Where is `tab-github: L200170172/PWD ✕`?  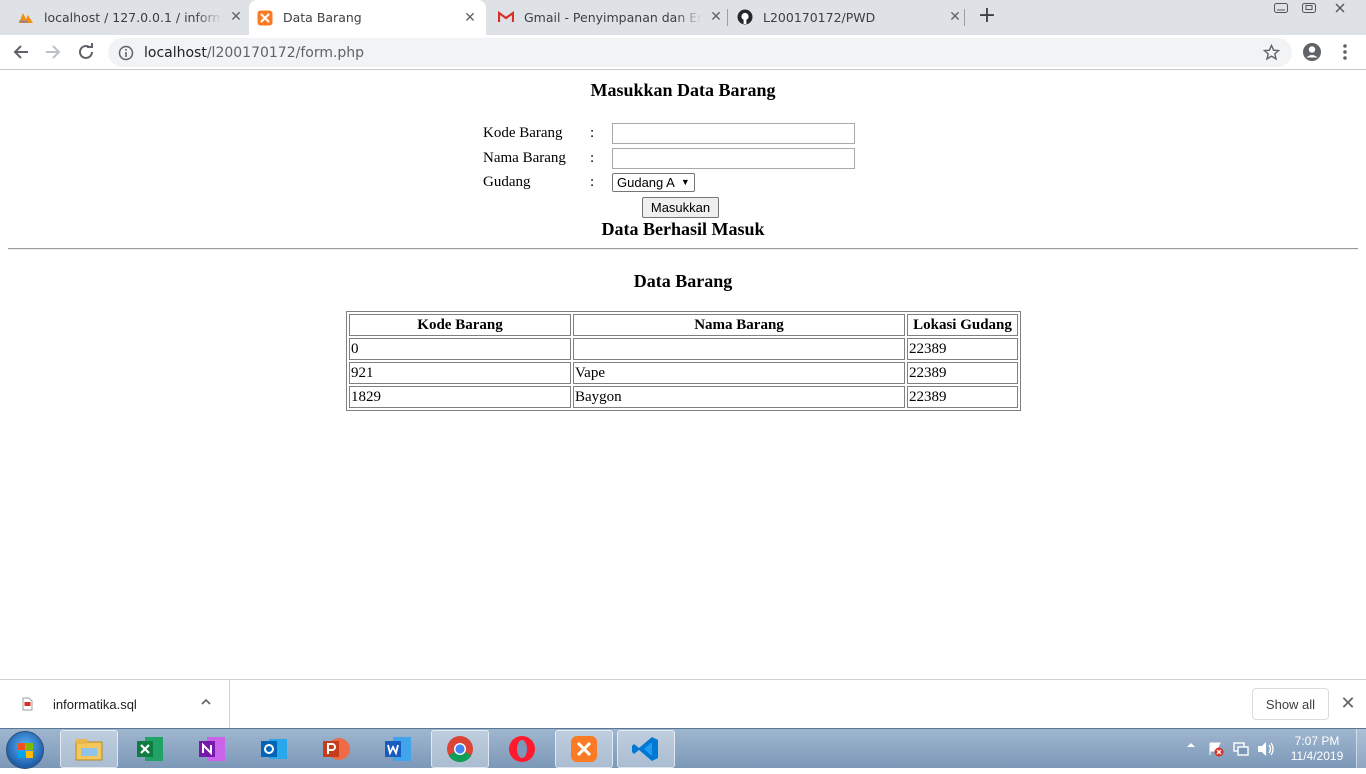
tab-github: L200170172/PWD ✕ is located at coordinates (850, 17).